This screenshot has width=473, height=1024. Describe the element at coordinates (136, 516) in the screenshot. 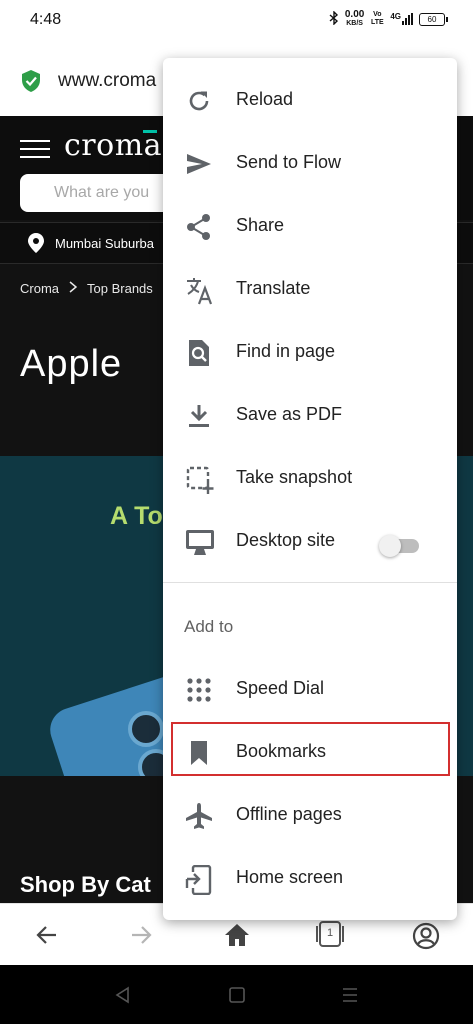

I see `banner-headline: A To` at that location.